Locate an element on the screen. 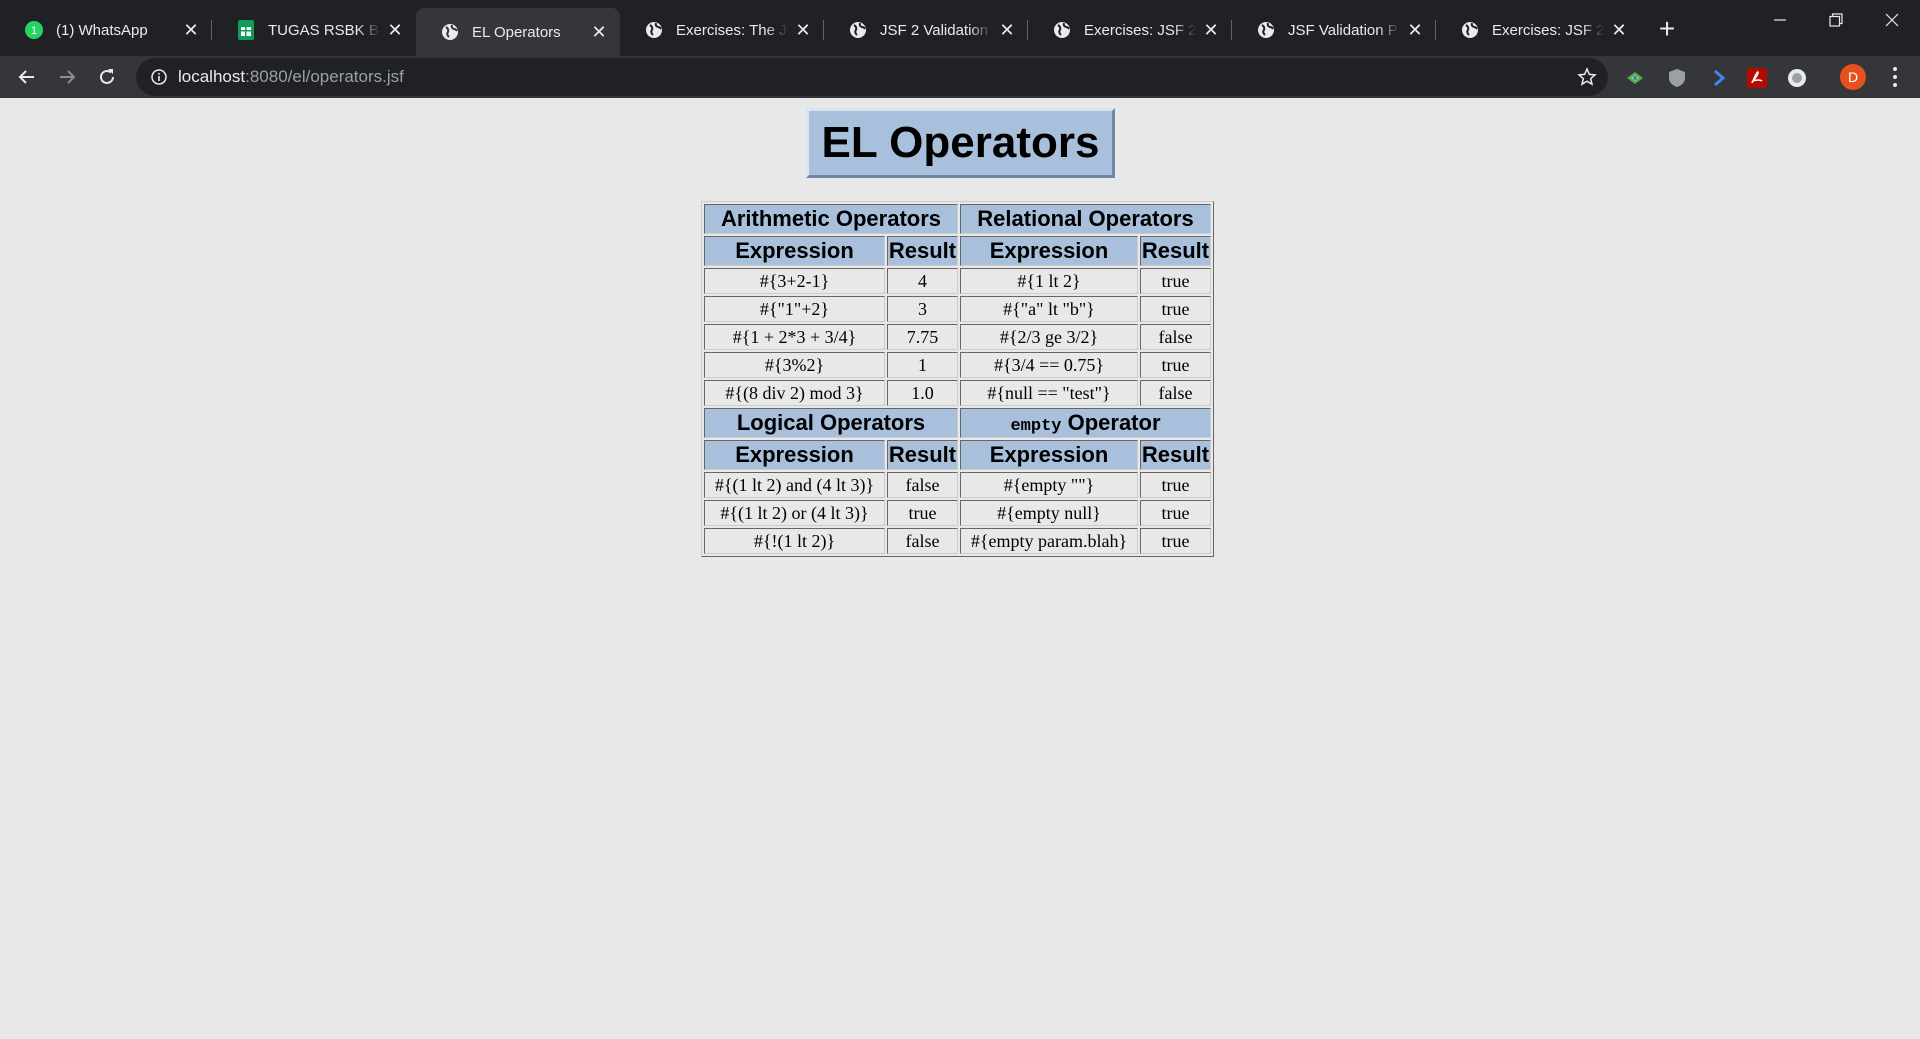  expression-cell: #{!(1 lt 2)} is located at coordinates (794, 541).